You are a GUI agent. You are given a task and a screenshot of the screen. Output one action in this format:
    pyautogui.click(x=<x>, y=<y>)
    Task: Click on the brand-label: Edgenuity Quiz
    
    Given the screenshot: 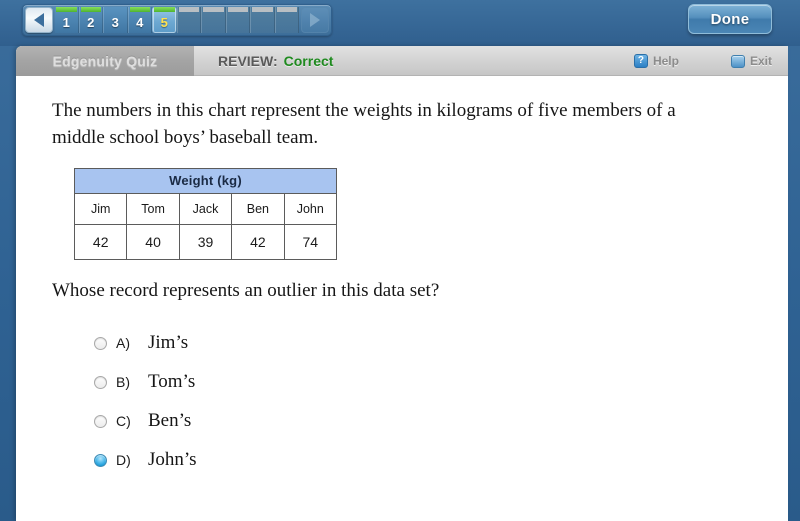 What is the action you would take?
    pyautogui.click(x=105, y=60)
    